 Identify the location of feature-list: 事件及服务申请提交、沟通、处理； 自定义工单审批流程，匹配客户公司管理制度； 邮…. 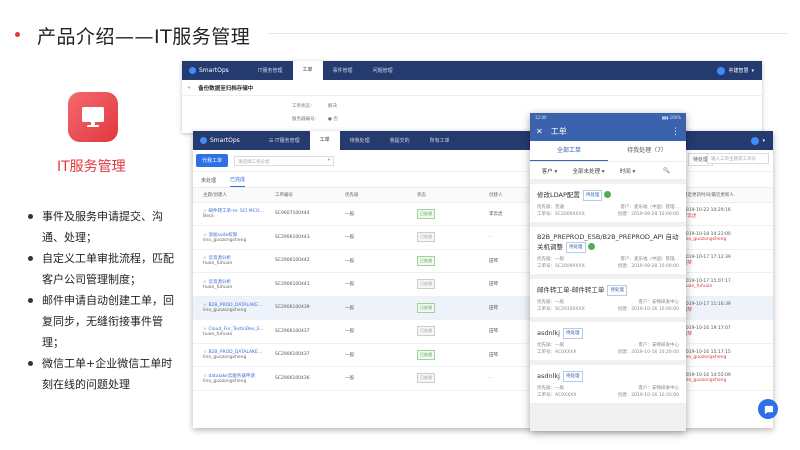
(101, 300).